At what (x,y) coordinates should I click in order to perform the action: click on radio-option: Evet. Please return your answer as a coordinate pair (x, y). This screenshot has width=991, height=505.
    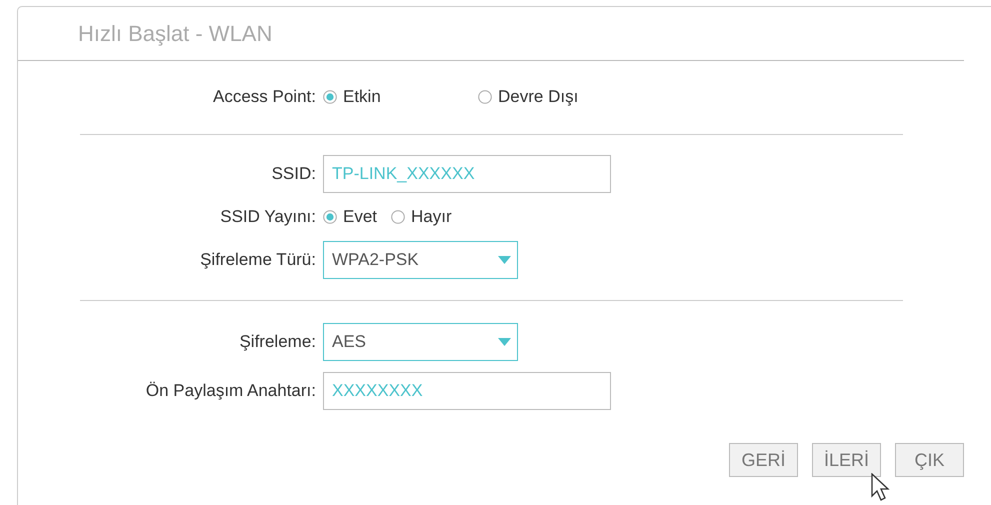
    Looking at the image, I should click on (350, 217).